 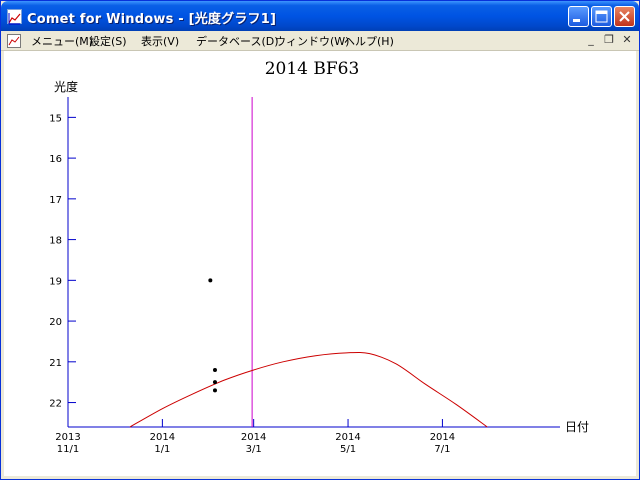 I want to click on x-axis-label: 日付, so click(x=577, y=427).